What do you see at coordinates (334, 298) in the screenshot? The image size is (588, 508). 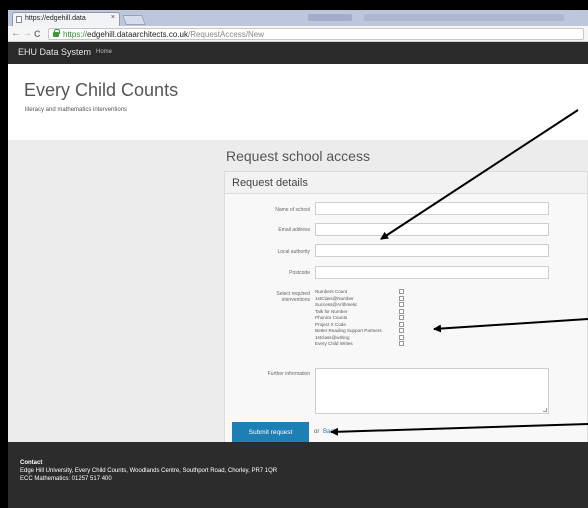 I see `intervention-label: 1stClass@Number` at bounding box center [334, 298].